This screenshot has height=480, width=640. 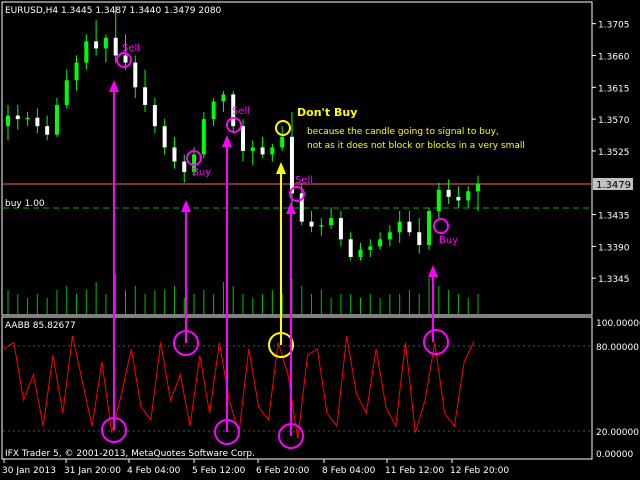 I want to click on time-tick-label: 11 Feb 12:00, so click(x=414, y=471).